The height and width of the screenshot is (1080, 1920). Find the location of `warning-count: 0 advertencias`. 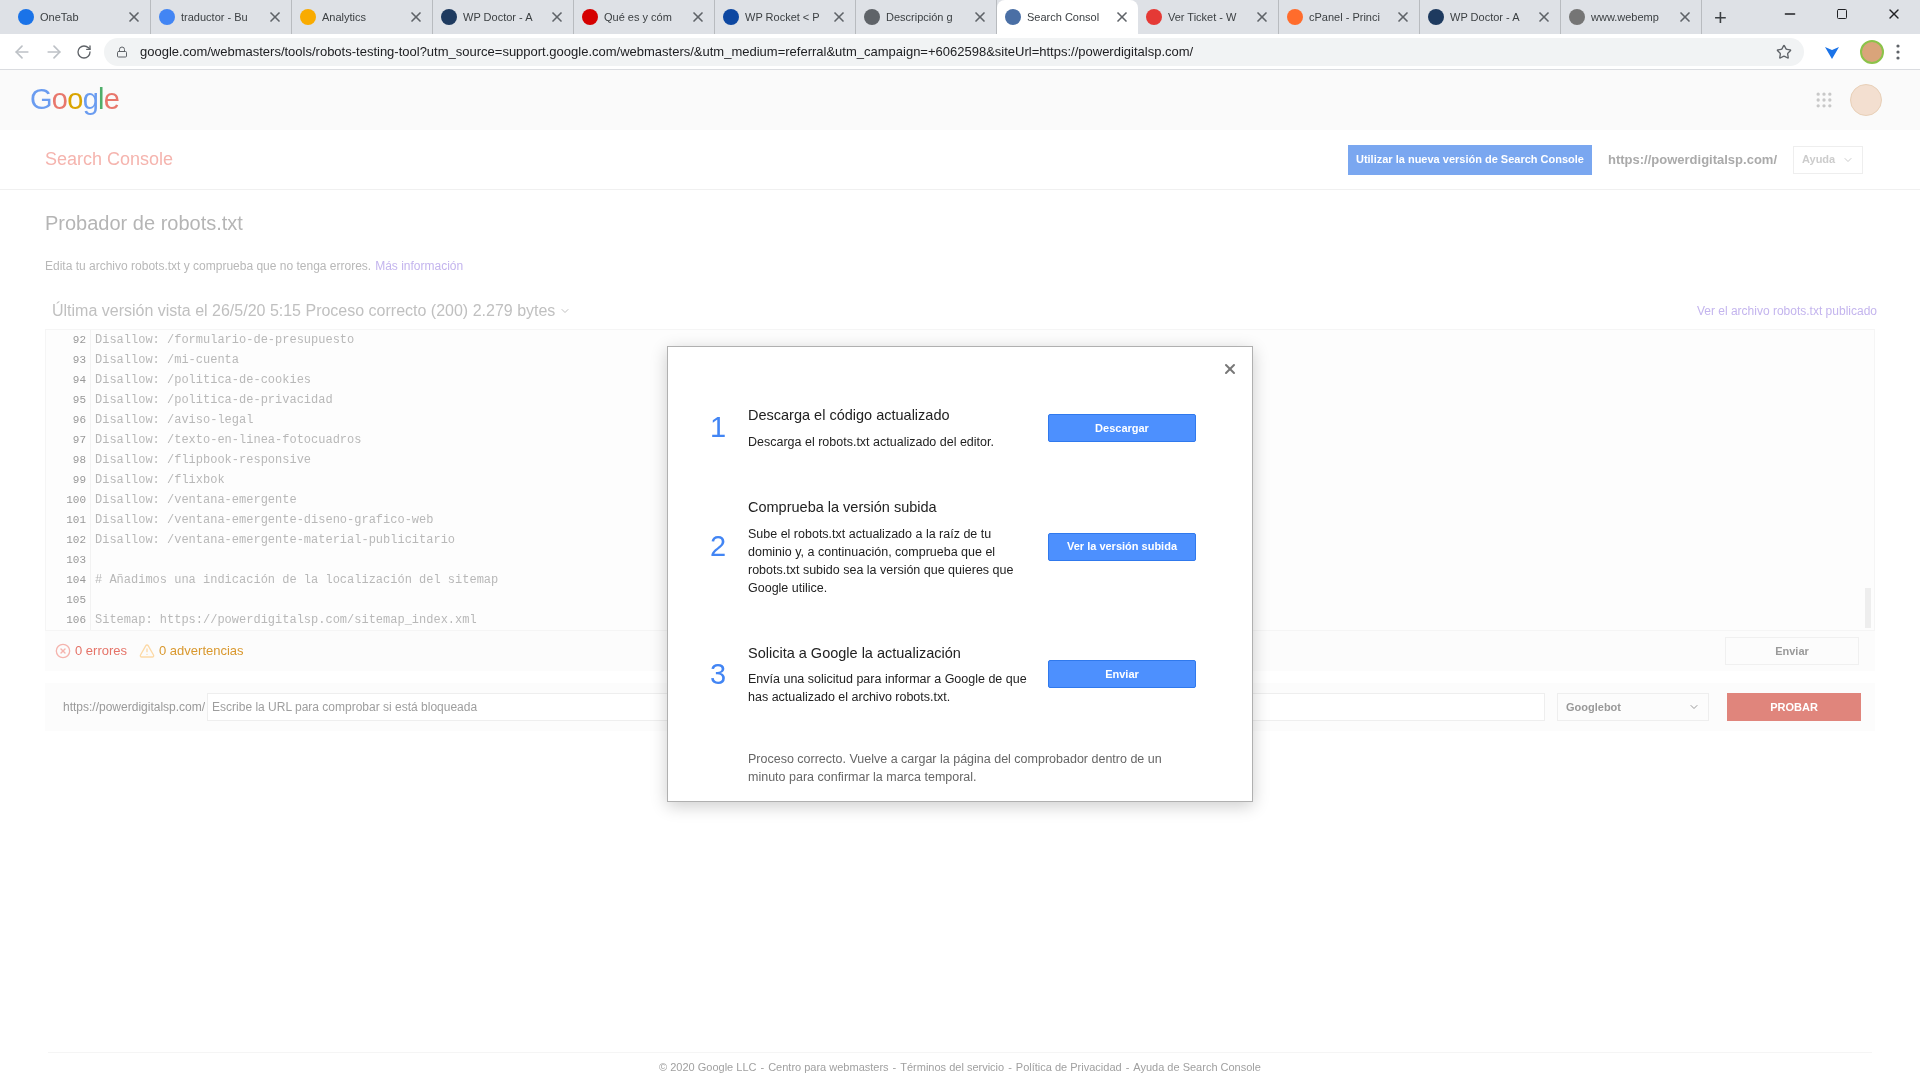

warning-count: 0 advertencias is located at coordinates (201, 651).